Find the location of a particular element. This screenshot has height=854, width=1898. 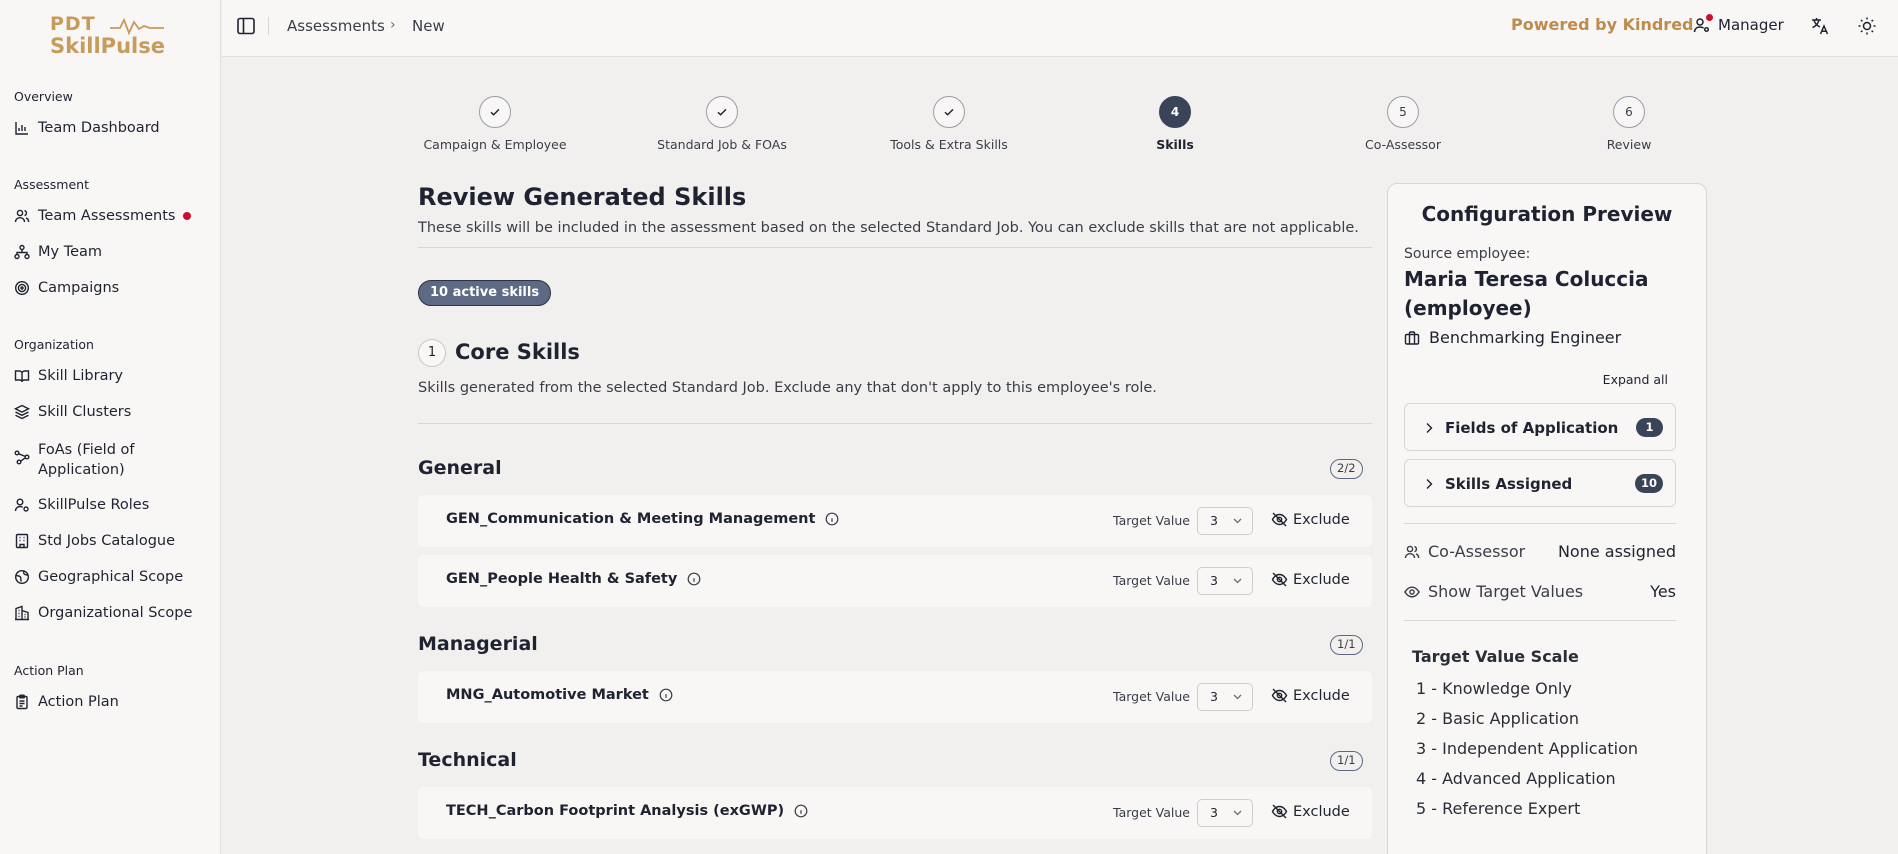

scale-item: 3 - Independent Application is located at coordinates (1527, 748).